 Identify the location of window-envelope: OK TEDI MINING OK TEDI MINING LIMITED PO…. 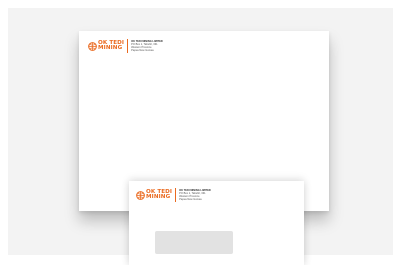
(216, 223).